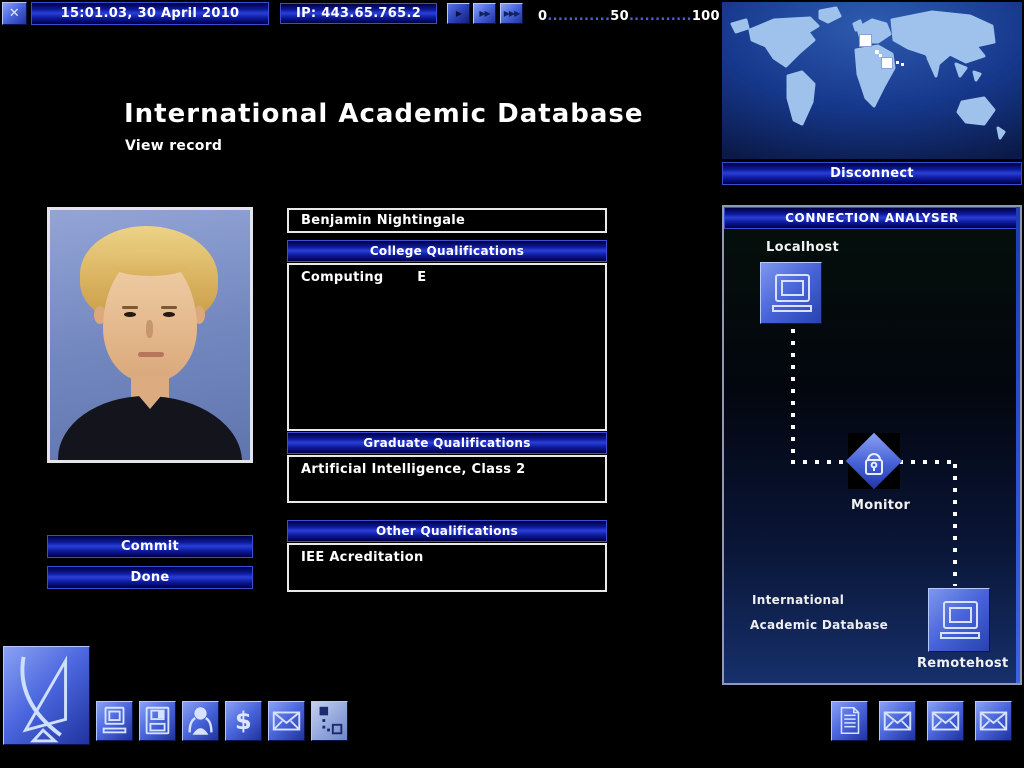  Describe the element at coordinates (1018, 445) in the screenshot. I see `panel-edge-highlight` at that location.